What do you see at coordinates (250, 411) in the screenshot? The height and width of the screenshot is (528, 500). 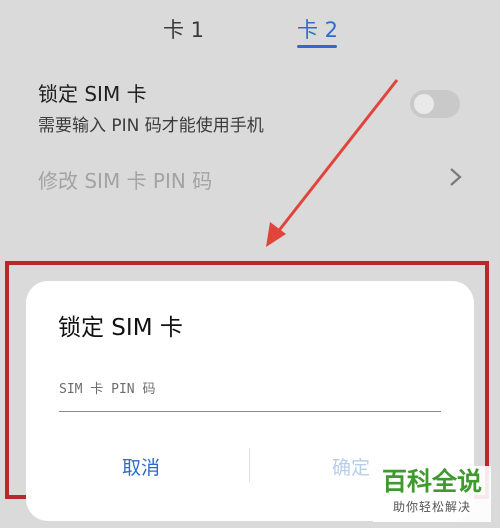 I see `pin-input-underline` at bounding box center [250, 411].